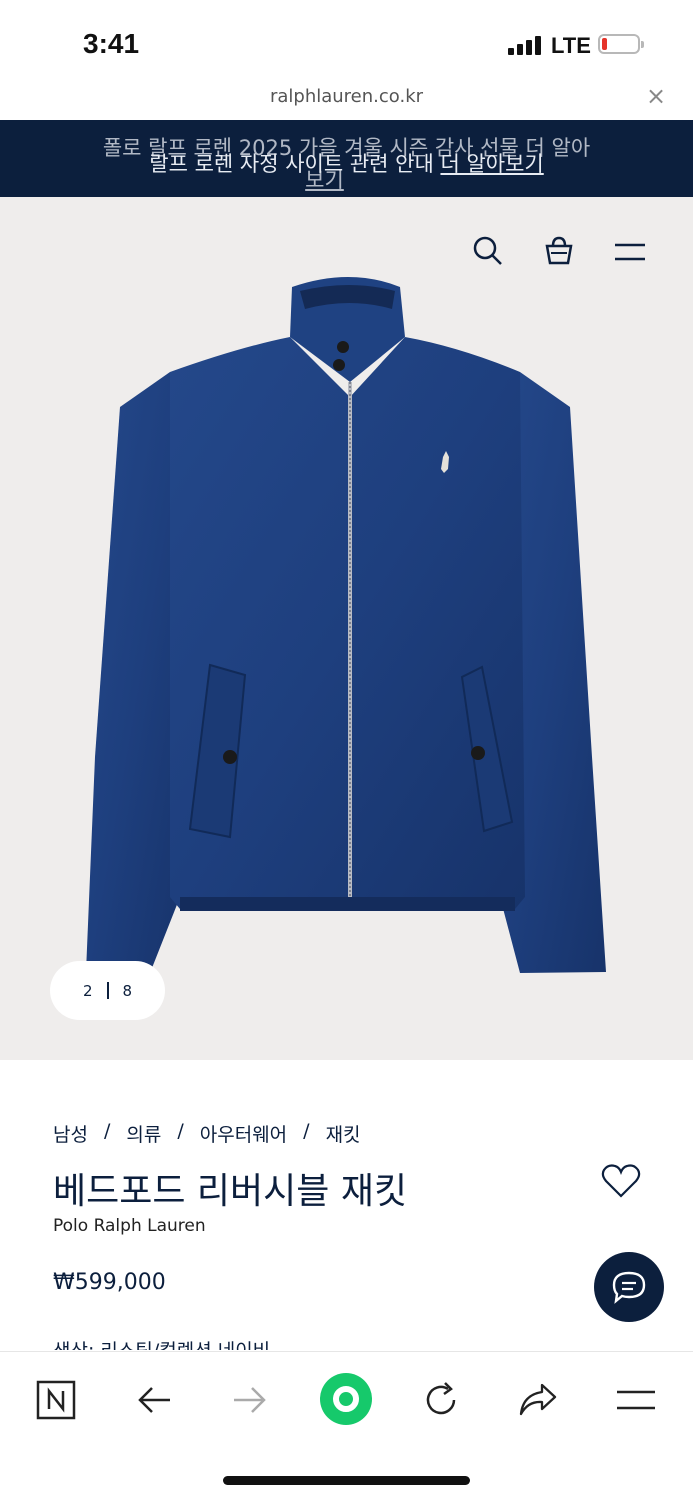 Image resolution: width=693 pixels, height=1501 pixels. Describe the element at coordinates (250, 1400) in the screenshot. I see `forward-icon` at that location.